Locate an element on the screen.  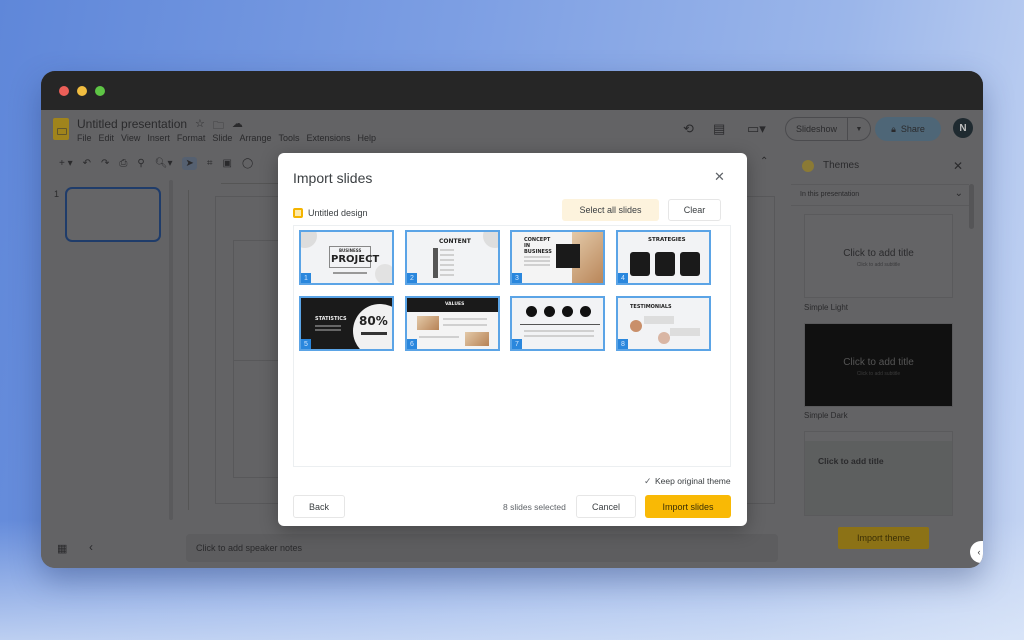
slides-logo-icon is located at coordinates (61, 129).